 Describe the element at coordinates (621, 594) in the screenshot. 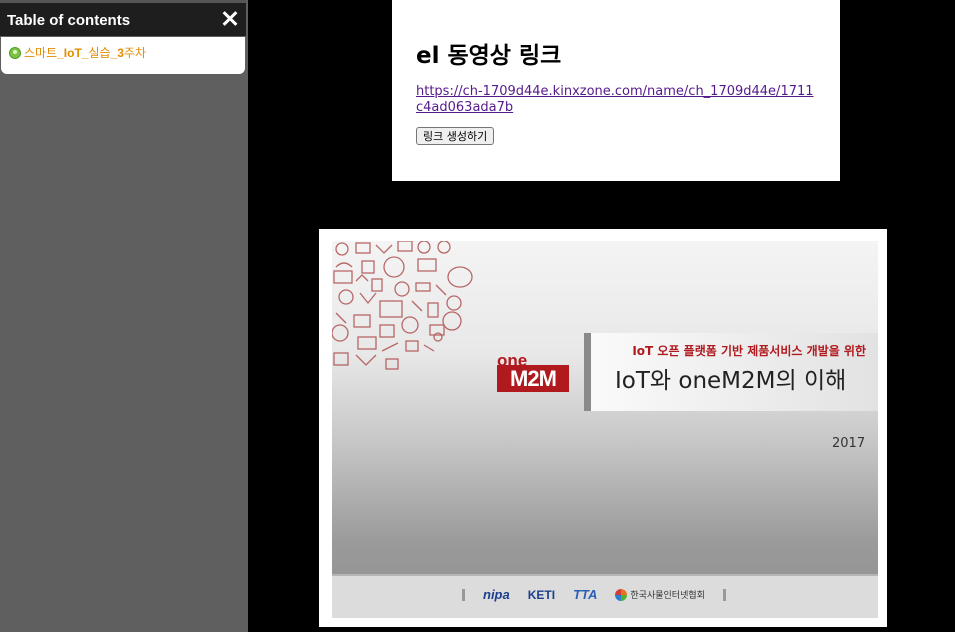

I see `kiot-logo-icon` at that location.